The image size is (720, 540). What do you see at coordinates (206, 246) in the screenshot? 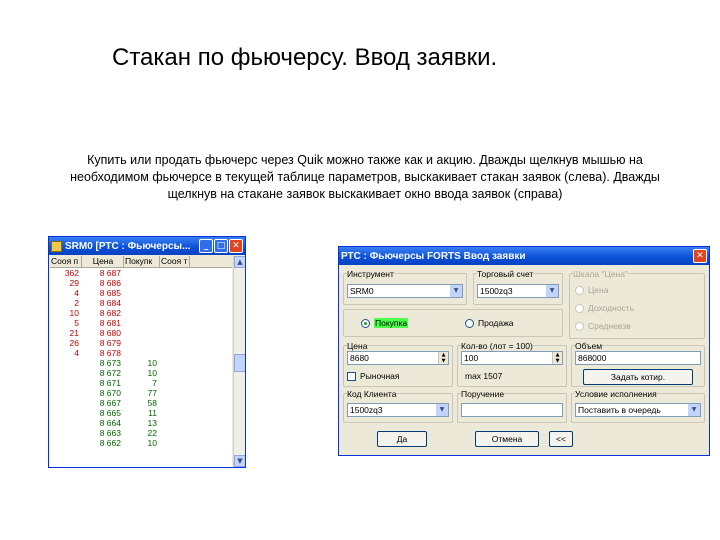
I see `minimize-button: _` at bounding box center [206, 246].